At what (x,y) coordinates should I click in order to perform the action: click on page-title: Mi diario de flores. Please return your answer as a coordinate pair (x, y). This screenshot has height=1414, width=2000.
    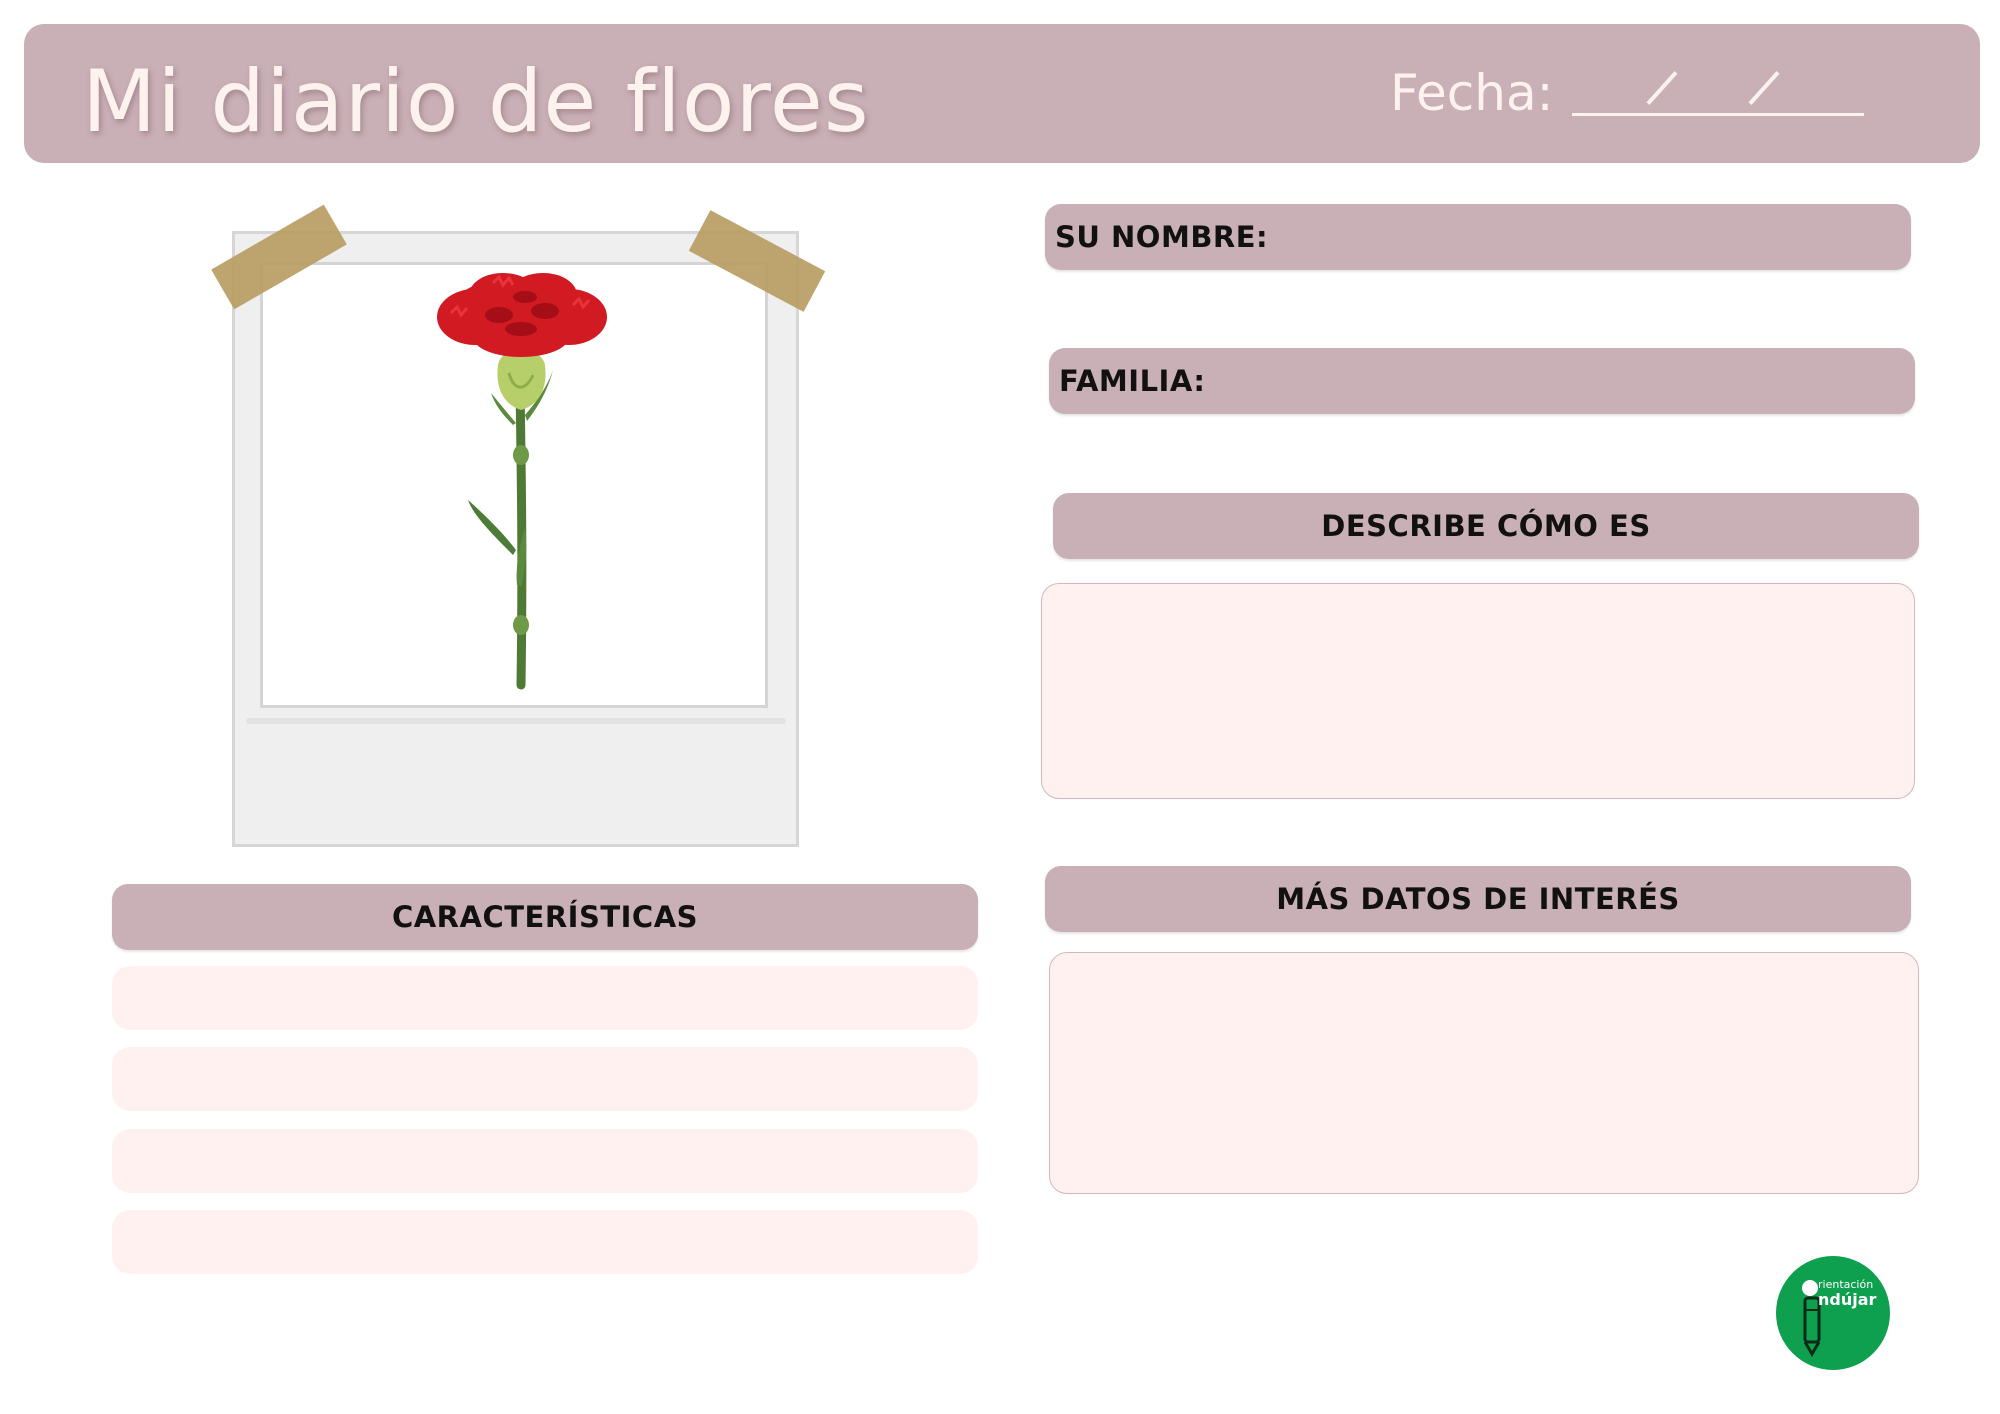
    Looking at the image, I should click on (476, 102).